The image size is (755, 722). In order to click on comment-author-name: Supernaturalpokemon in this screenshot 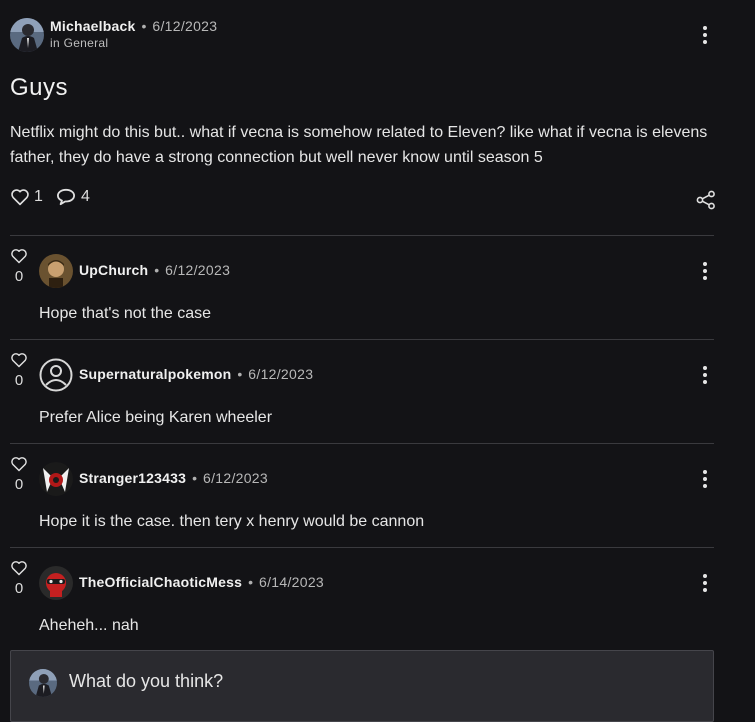, I will do `click(155, 374)`.